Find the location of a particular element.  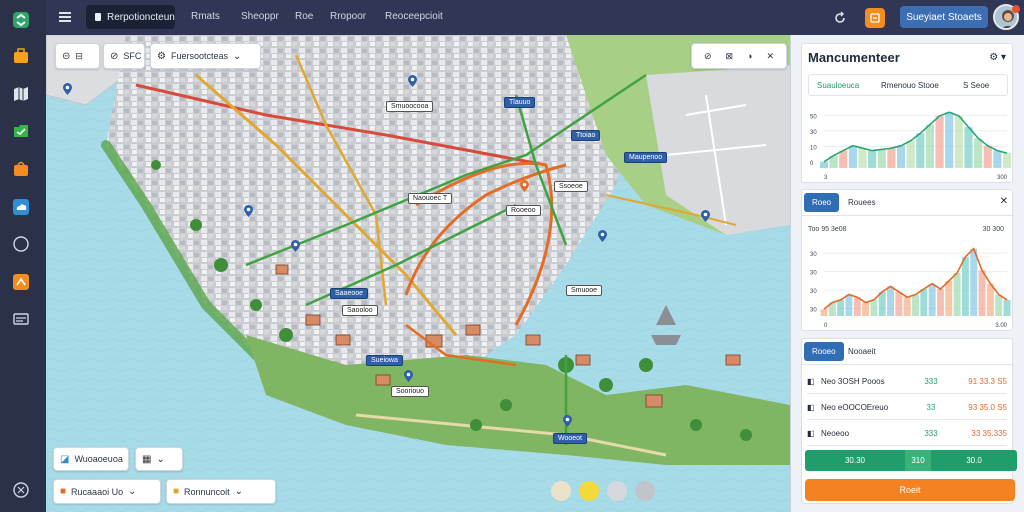

summary-bar-left: 30.30 is located at coordinates (855, 460).